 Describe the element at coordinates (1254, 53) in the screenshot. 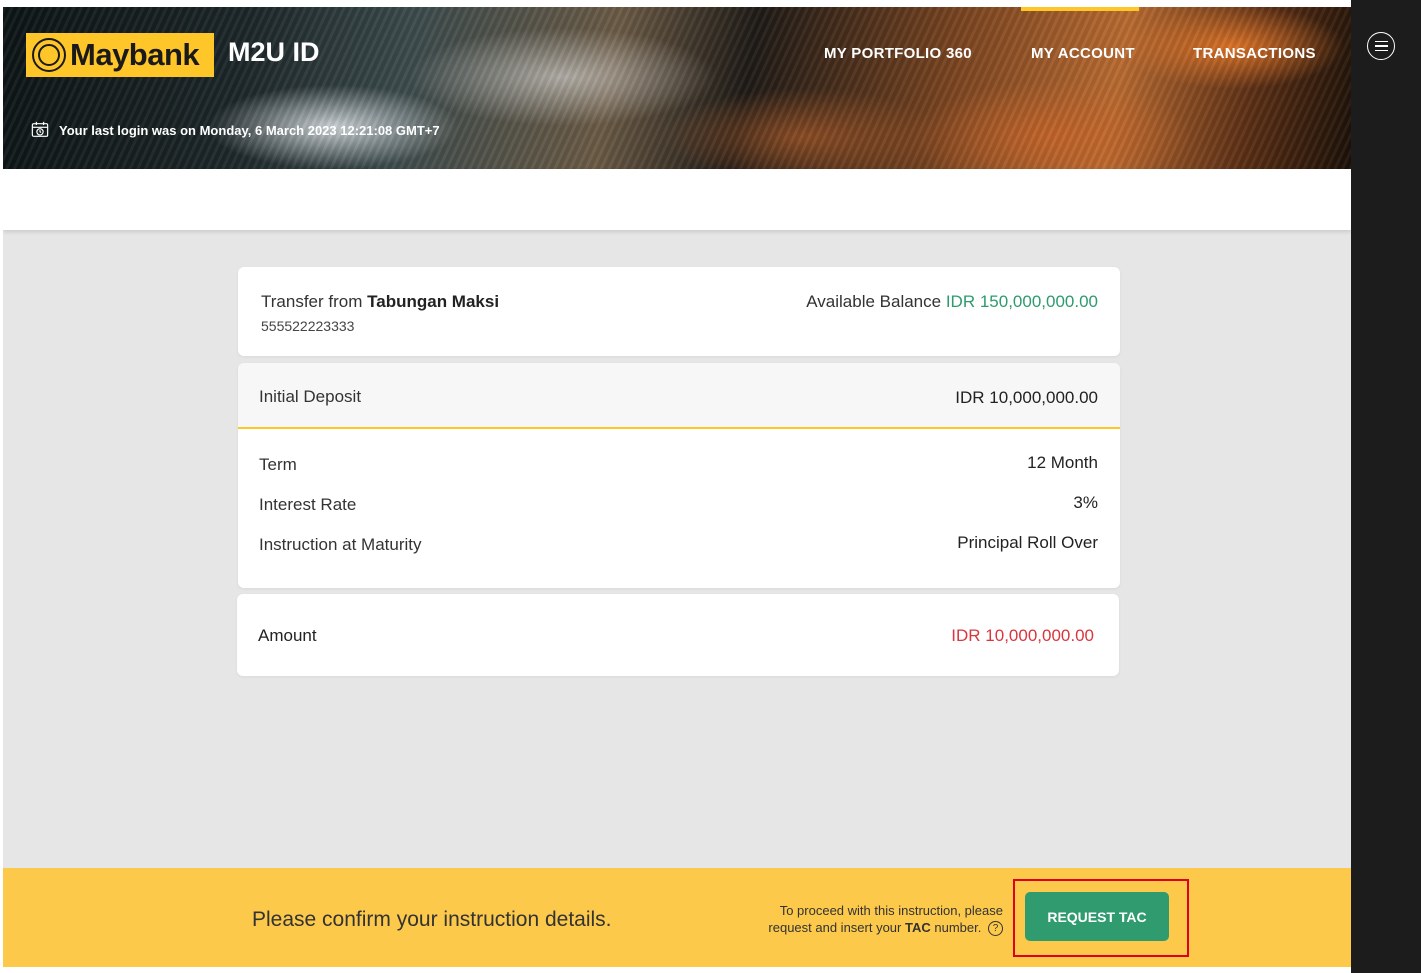

I see `nav-transactions: TRANSACTIONS` at that location.